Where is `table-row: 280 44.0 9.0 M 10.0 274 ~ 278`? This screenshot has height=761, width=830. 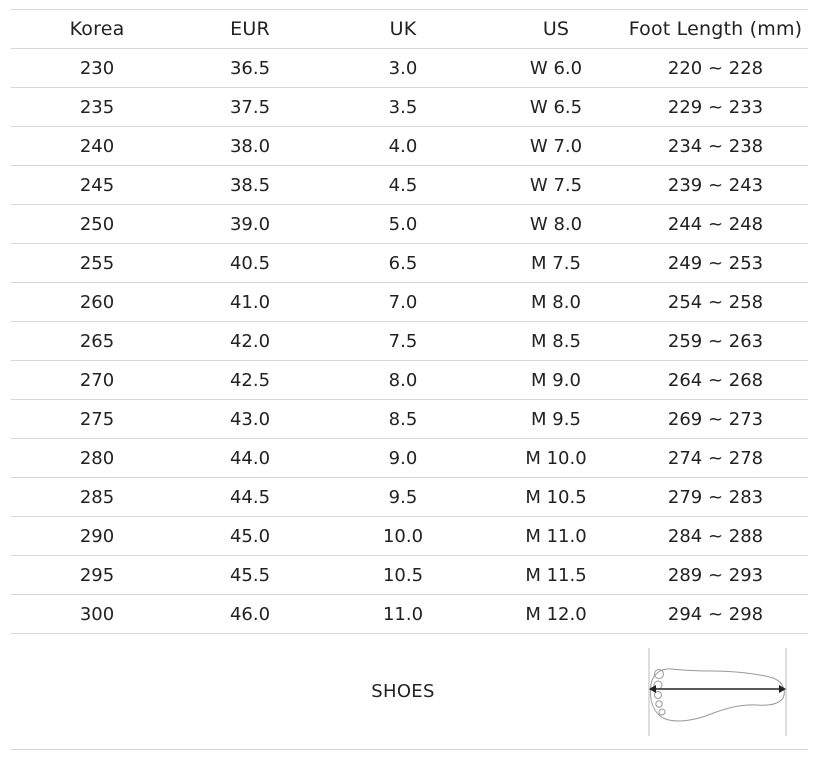 table-row: 280 44.0 9.0 M 10.0 274 ~ 278 is located at coordinates (409, 458).